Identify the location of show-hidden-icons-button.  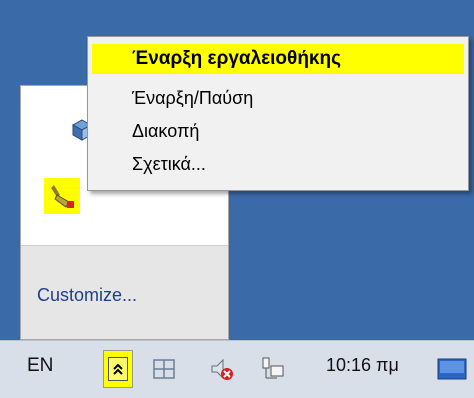
(118, 369).